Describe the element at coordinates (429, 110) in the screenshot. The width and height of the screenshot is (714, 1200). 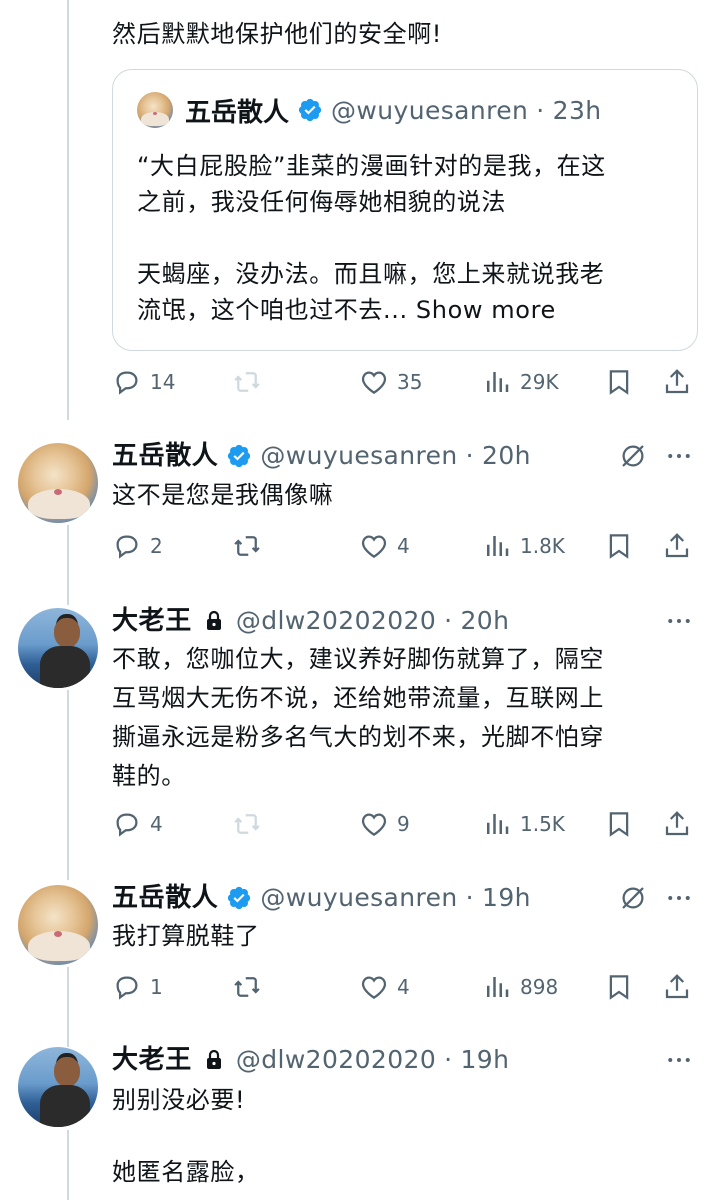
I see `quoted-handle: @wuyuesanren` at that location.